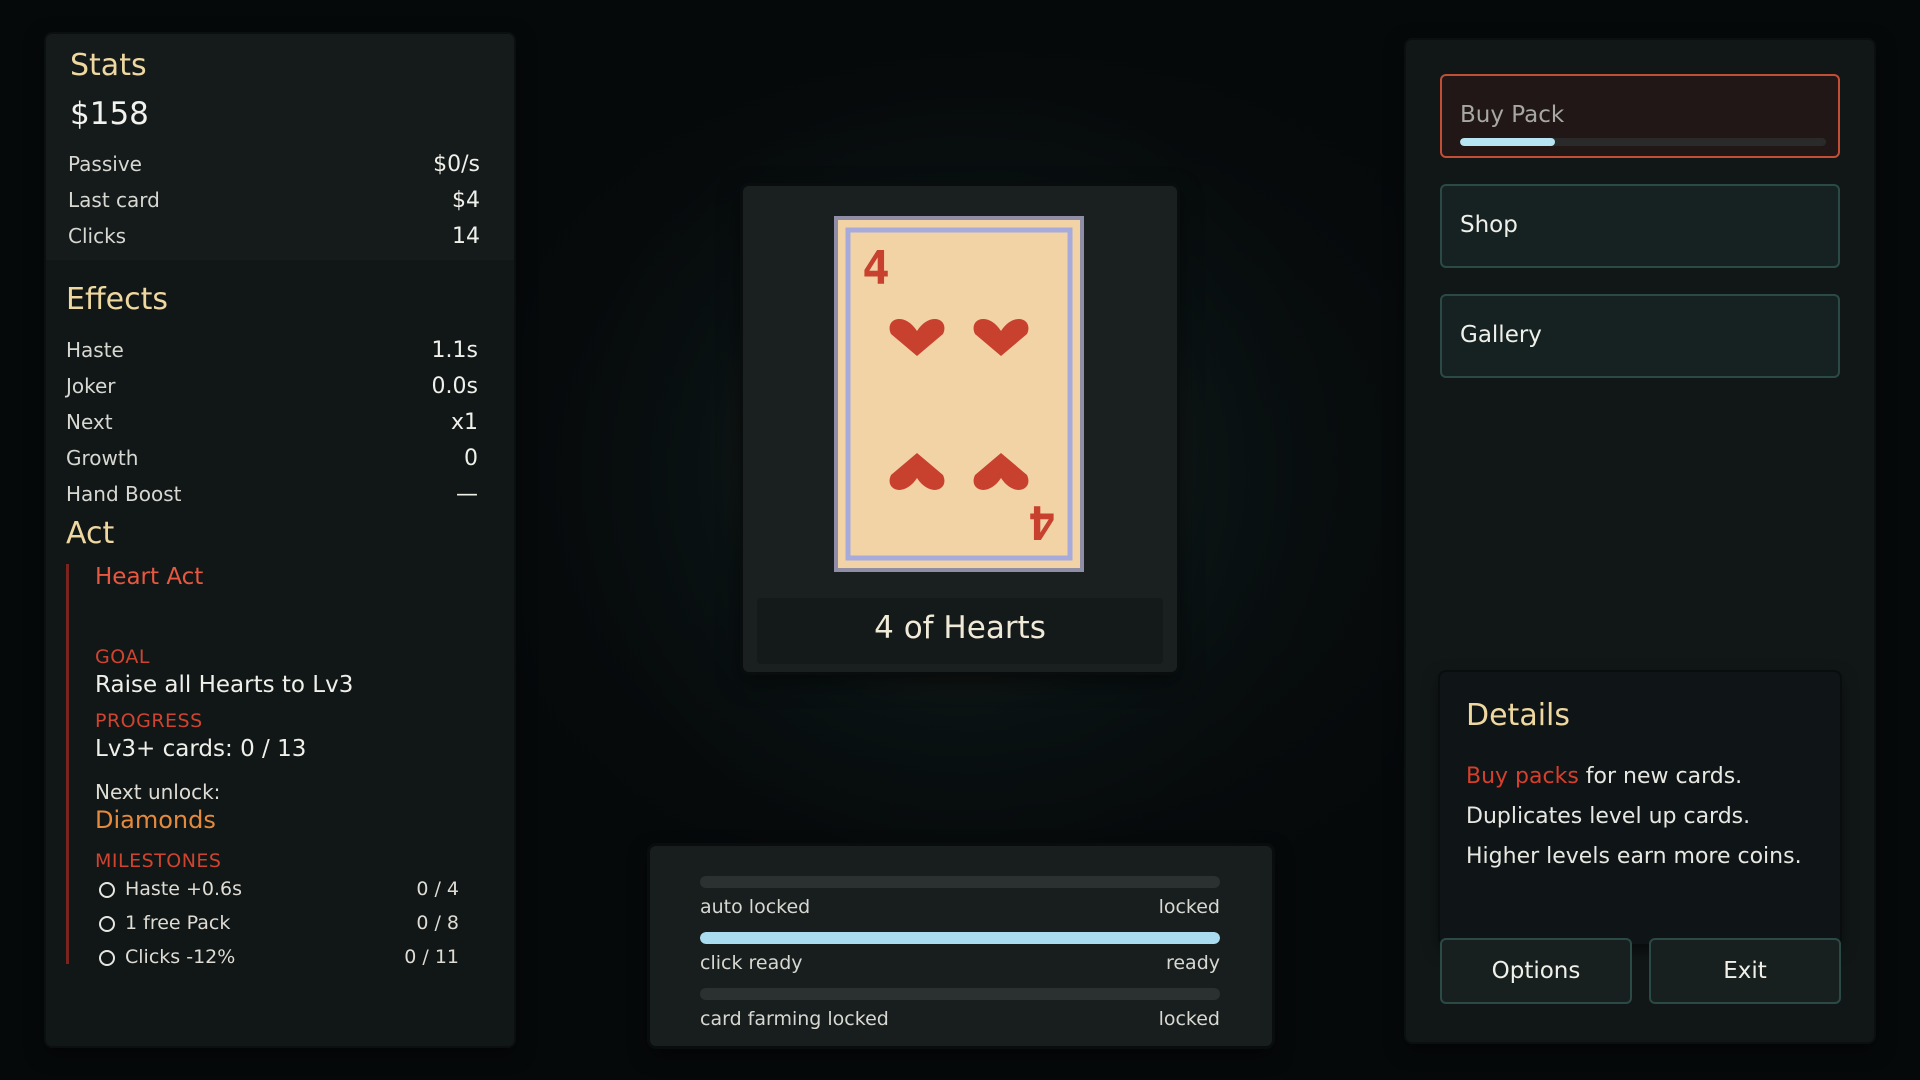 This screenshot has height=1080, width=1920. Describe the element at coordinates (124, 494) in the screenshot. I see `effect-label: Hand Boost` at that location.